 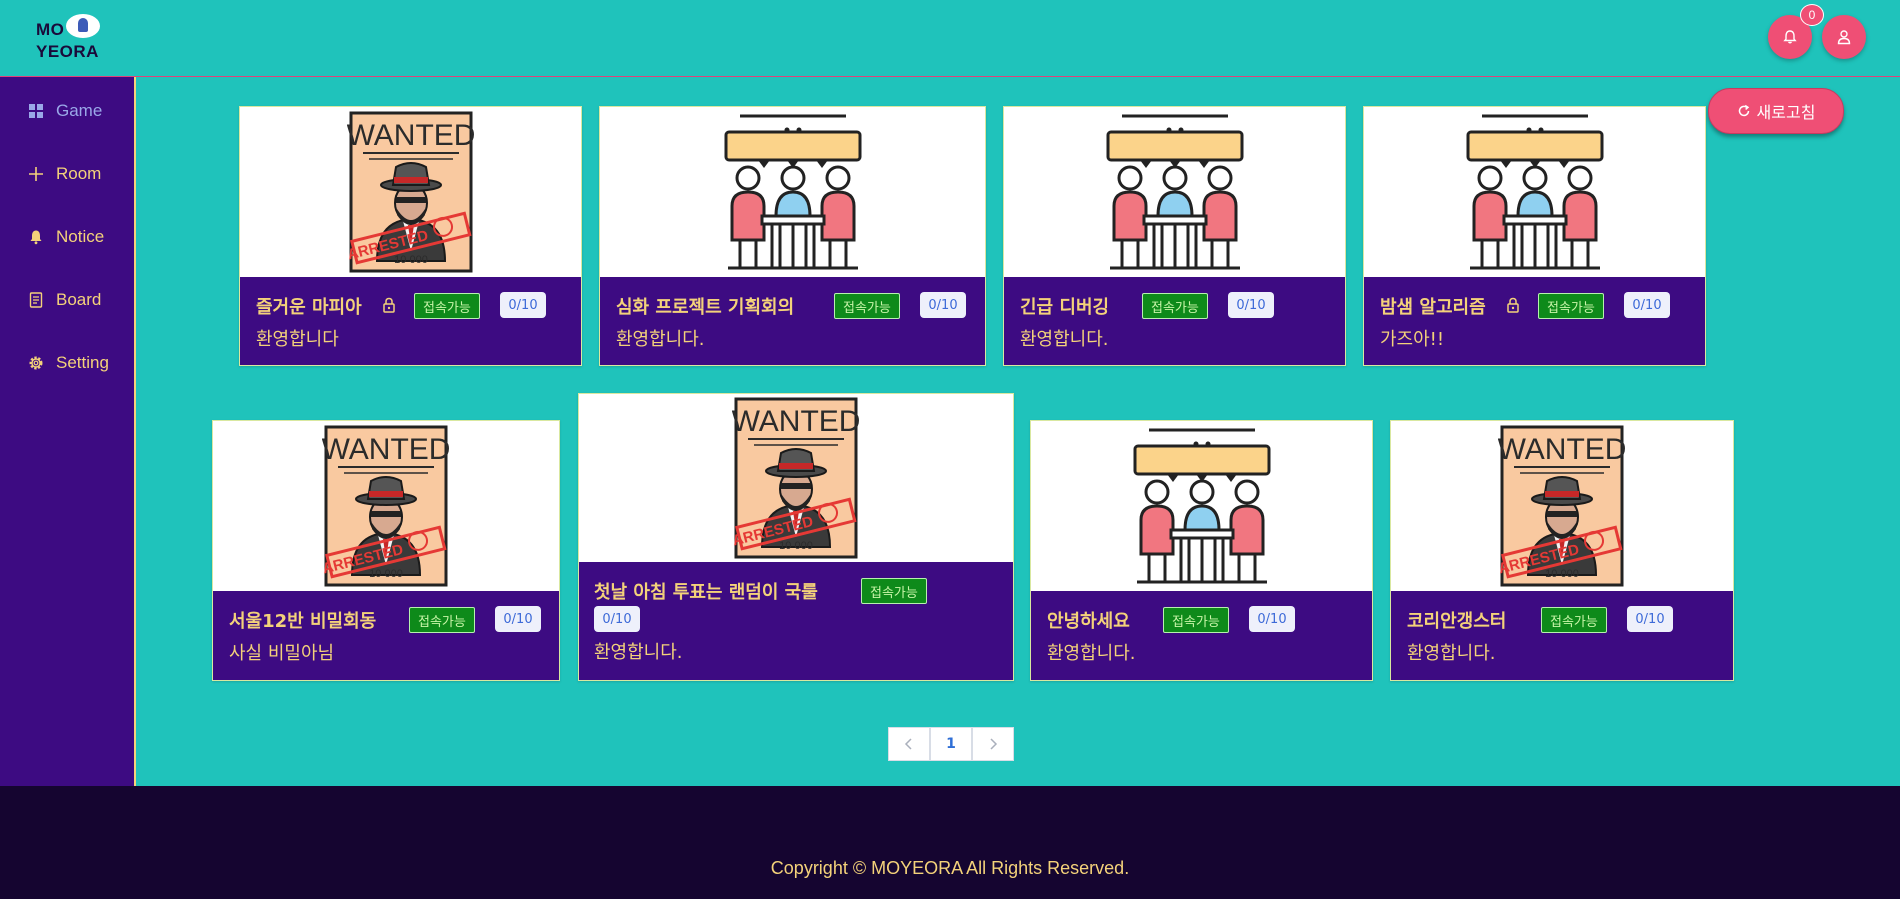 I want to click on grid-icon, so click(x=36, y=111).